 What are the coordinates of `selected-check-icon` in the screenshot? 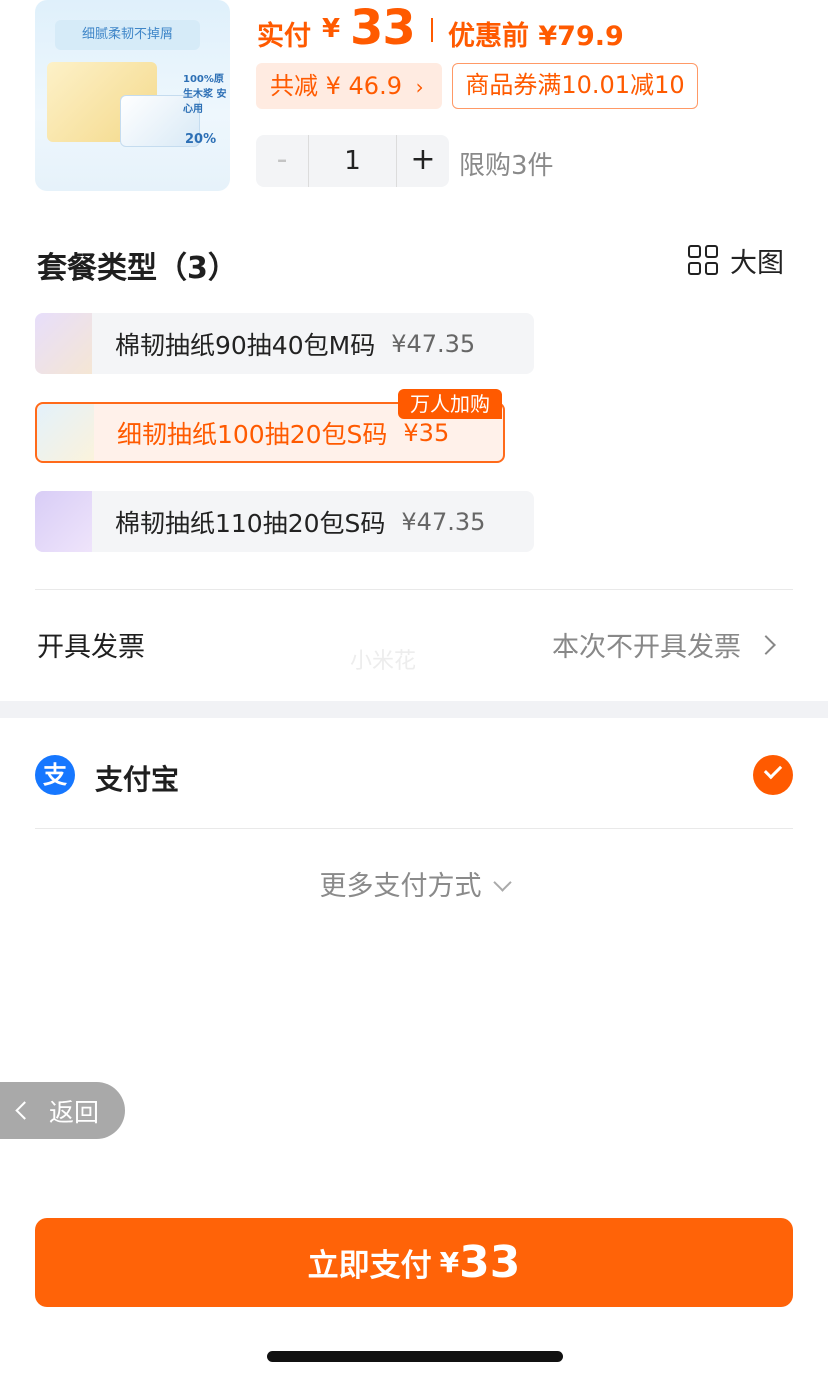 It's located at (773, 775).